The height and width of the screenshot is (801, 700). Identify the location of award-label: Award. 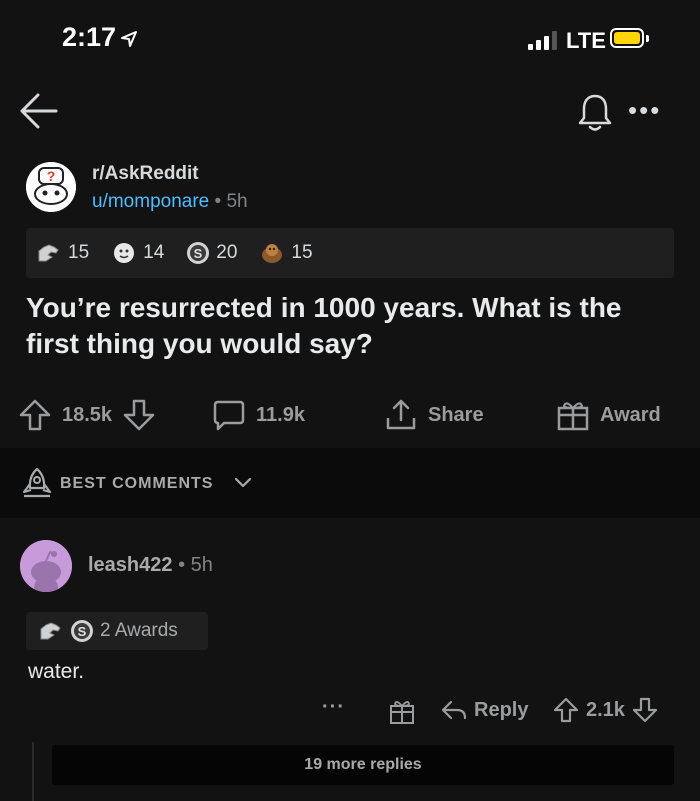
(630, 414).